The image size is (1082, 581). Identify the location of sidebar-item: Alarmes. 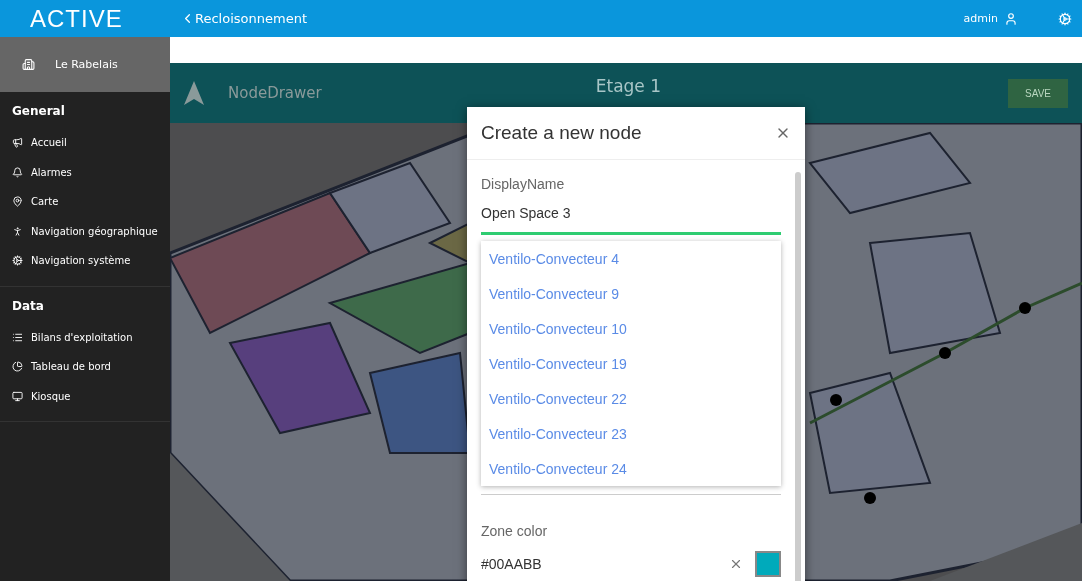
(85, 172).